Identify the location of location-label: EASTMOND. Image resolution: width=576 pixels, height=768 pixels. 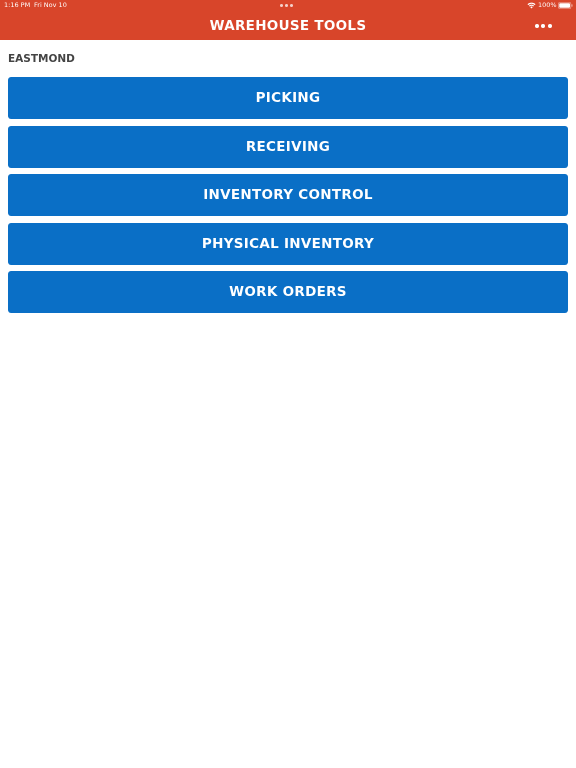
(41, 59).